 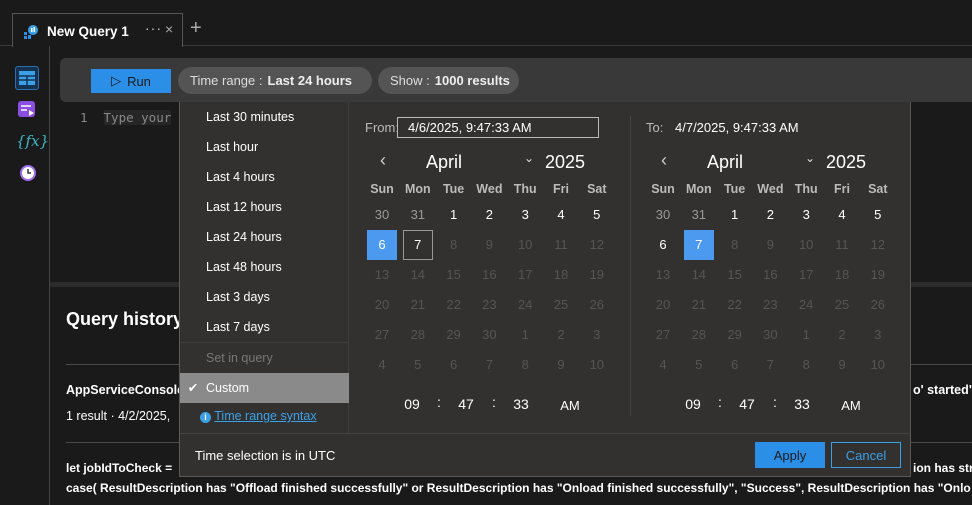 I want to click on calendar-day: 19, so click(x=878, y=274).